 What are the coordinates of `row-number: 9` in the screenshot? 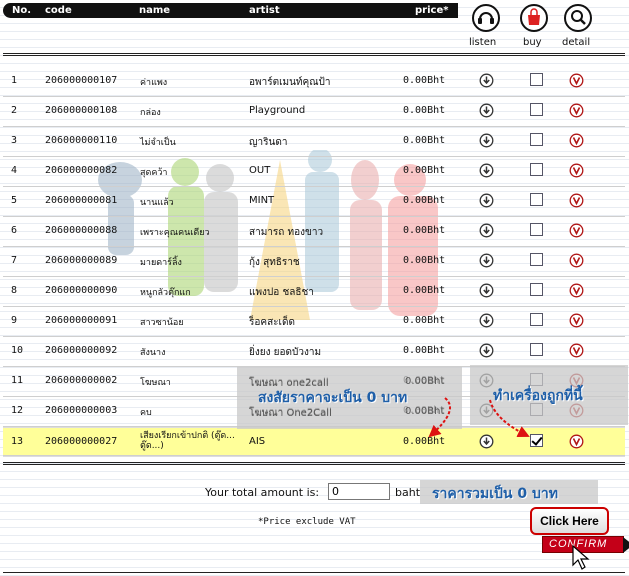 It's located at (14, 320).